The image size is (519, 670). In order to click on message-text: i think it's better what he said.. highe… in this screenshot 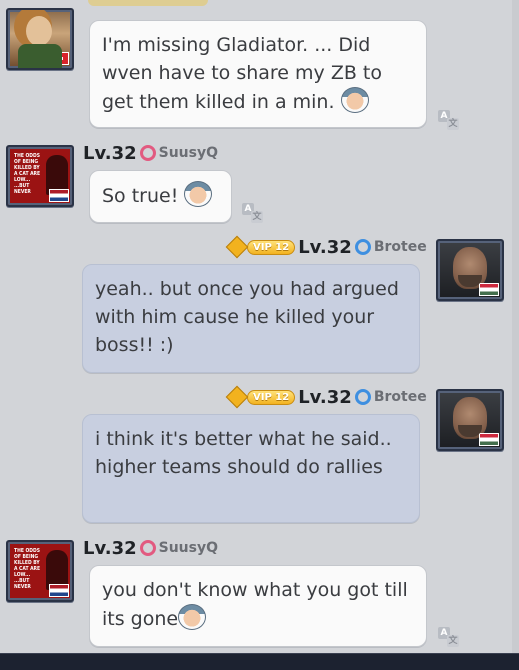, I will do `click(243, 453)`.